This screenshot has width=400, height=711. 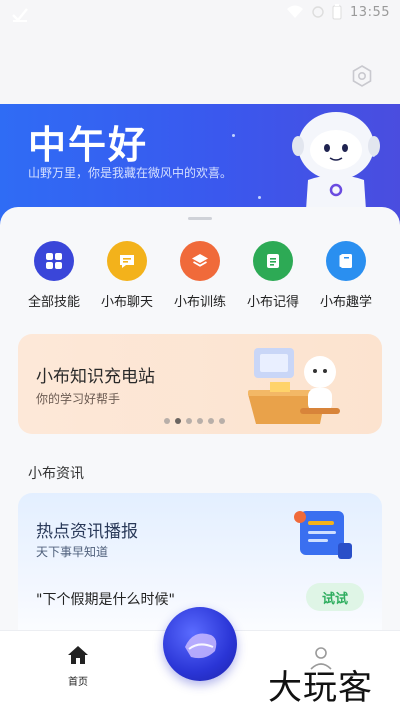 I want to click on try-button: 试试, so click(x=335, y=597).